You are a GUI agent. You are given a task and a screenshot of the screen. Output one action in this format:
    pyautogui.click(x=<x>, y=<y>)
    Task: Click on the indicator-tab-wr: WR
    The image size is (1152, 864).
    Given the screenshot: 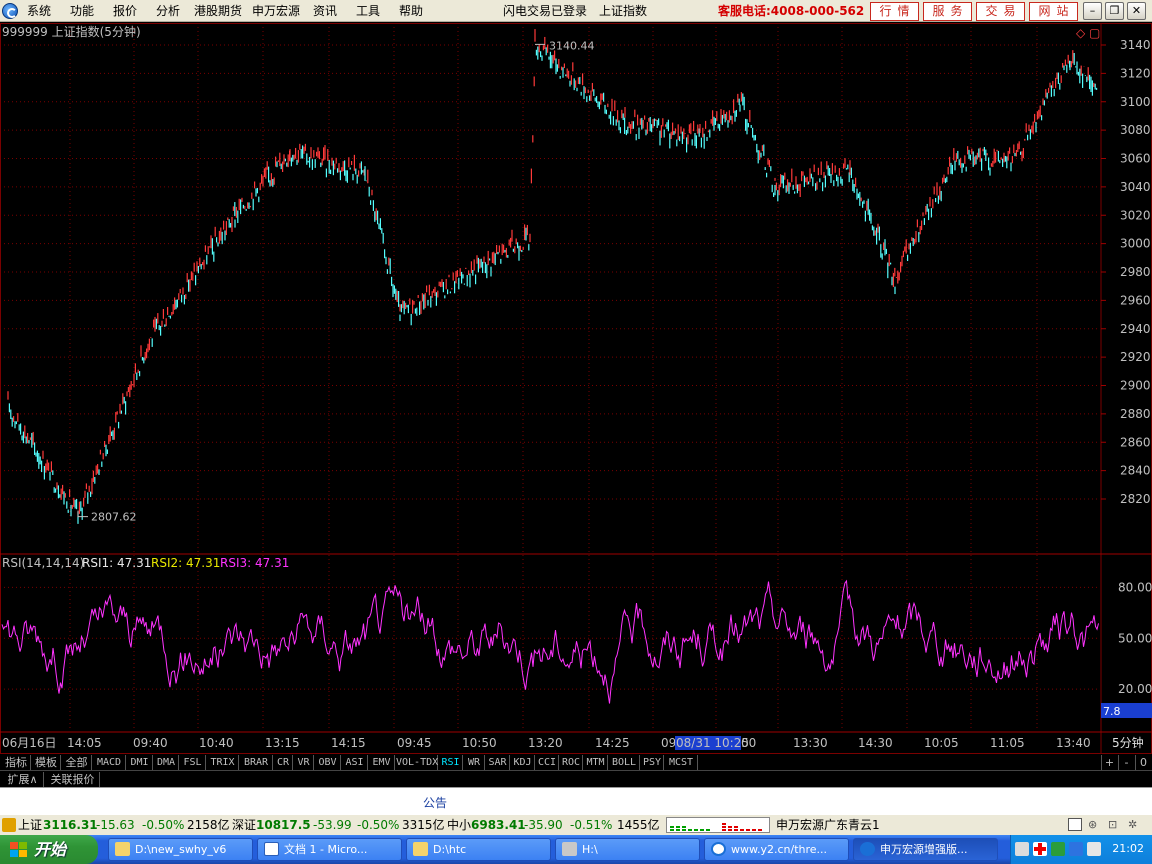 What is the action you would take?
    pyautogui.click(x=474, y=762)
    